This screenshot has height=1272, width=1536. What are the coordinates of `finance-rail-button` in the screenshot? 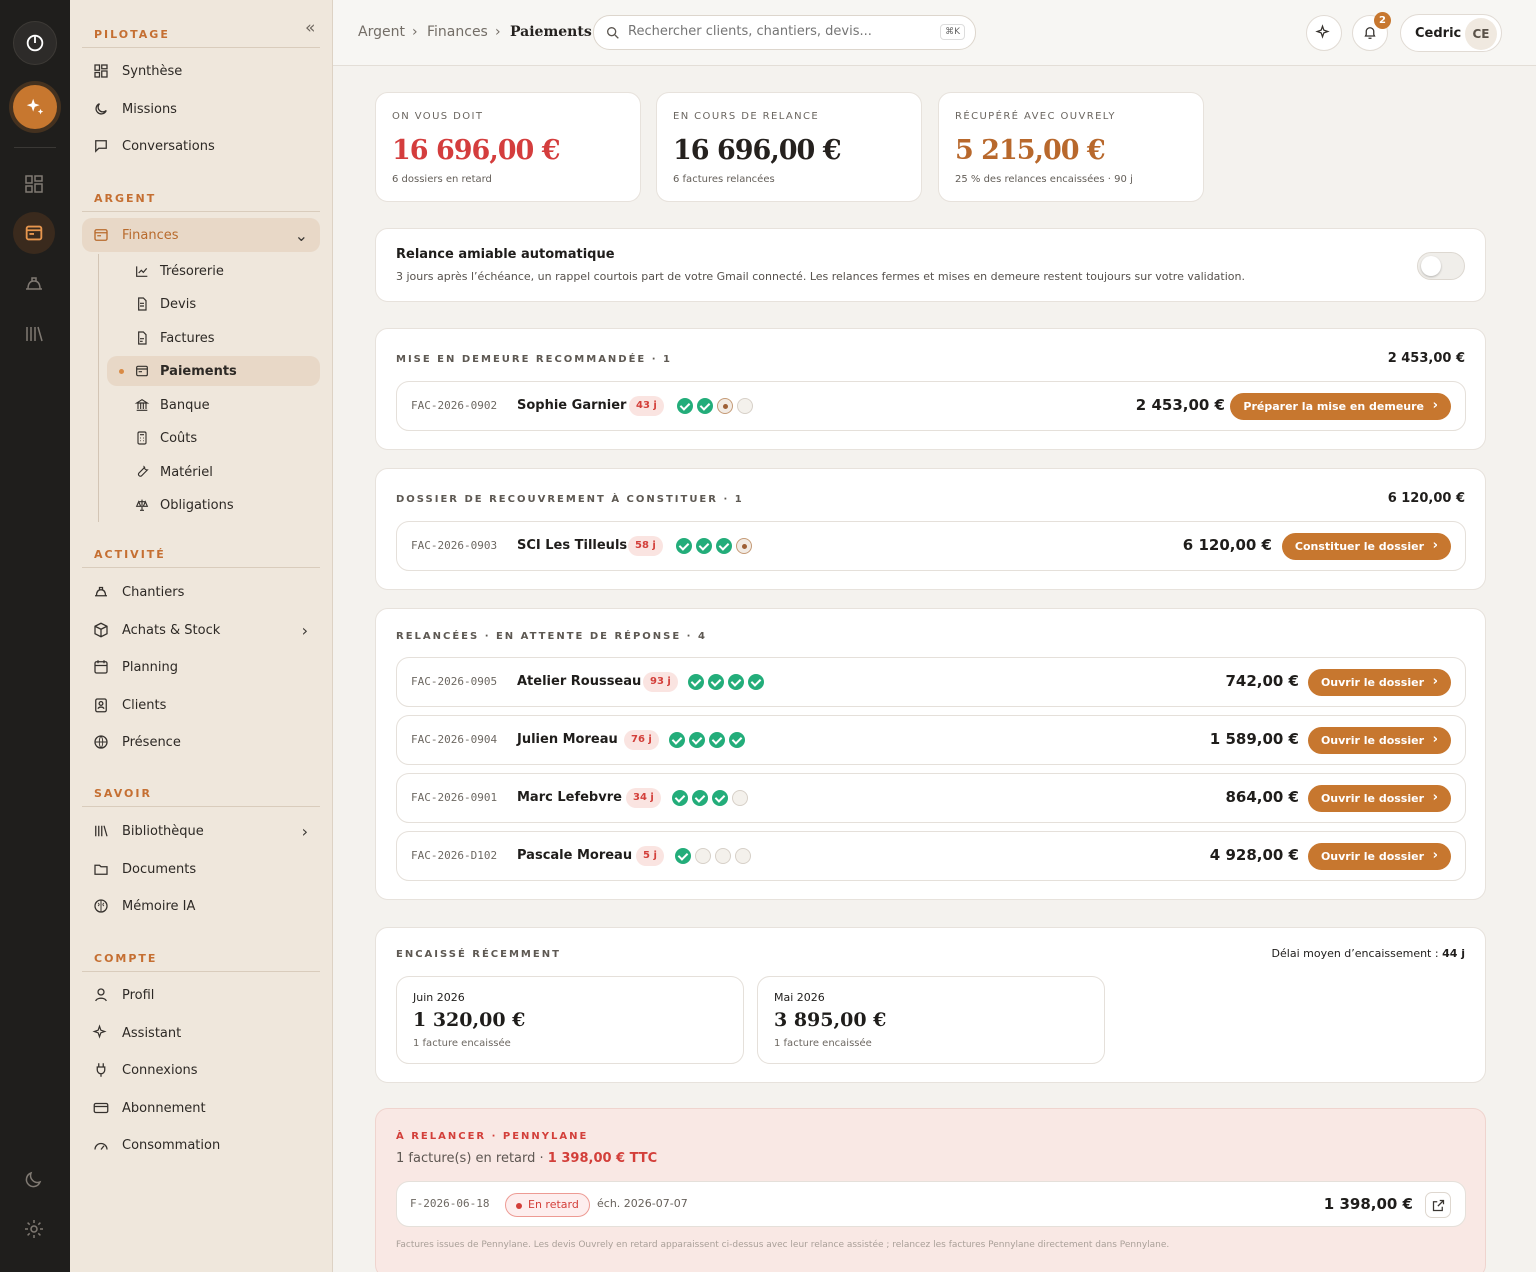 It's located at (34, 233).